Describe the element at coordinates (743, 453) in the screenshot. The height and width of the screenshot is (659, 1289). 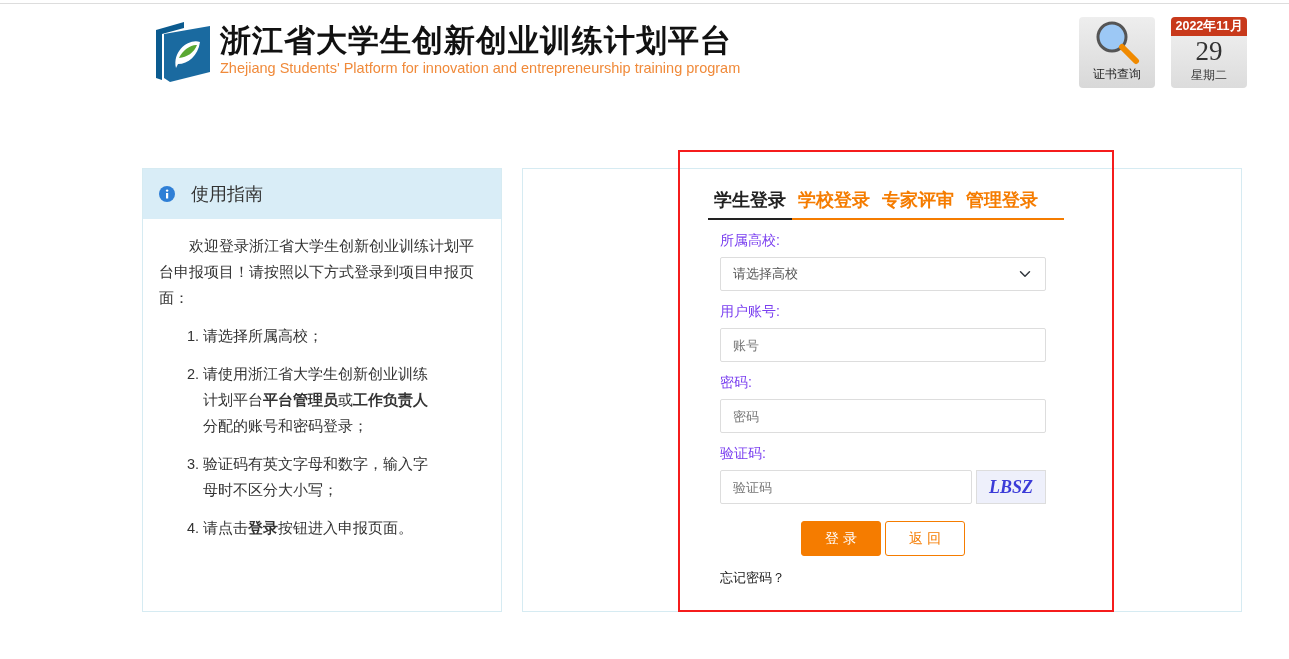
I see `field-label: 验证码:` at that location.